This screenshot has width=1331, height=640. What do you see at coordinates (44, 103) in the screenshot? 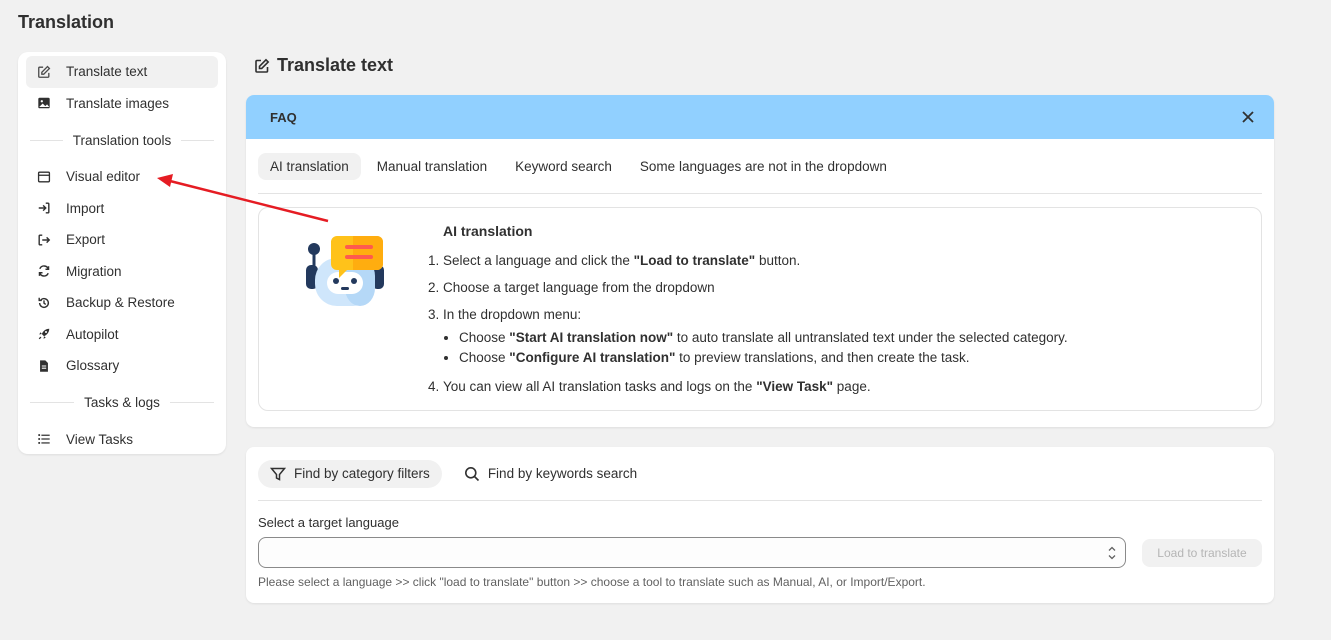
I see `image-icon` at bounding box center [44, 103].